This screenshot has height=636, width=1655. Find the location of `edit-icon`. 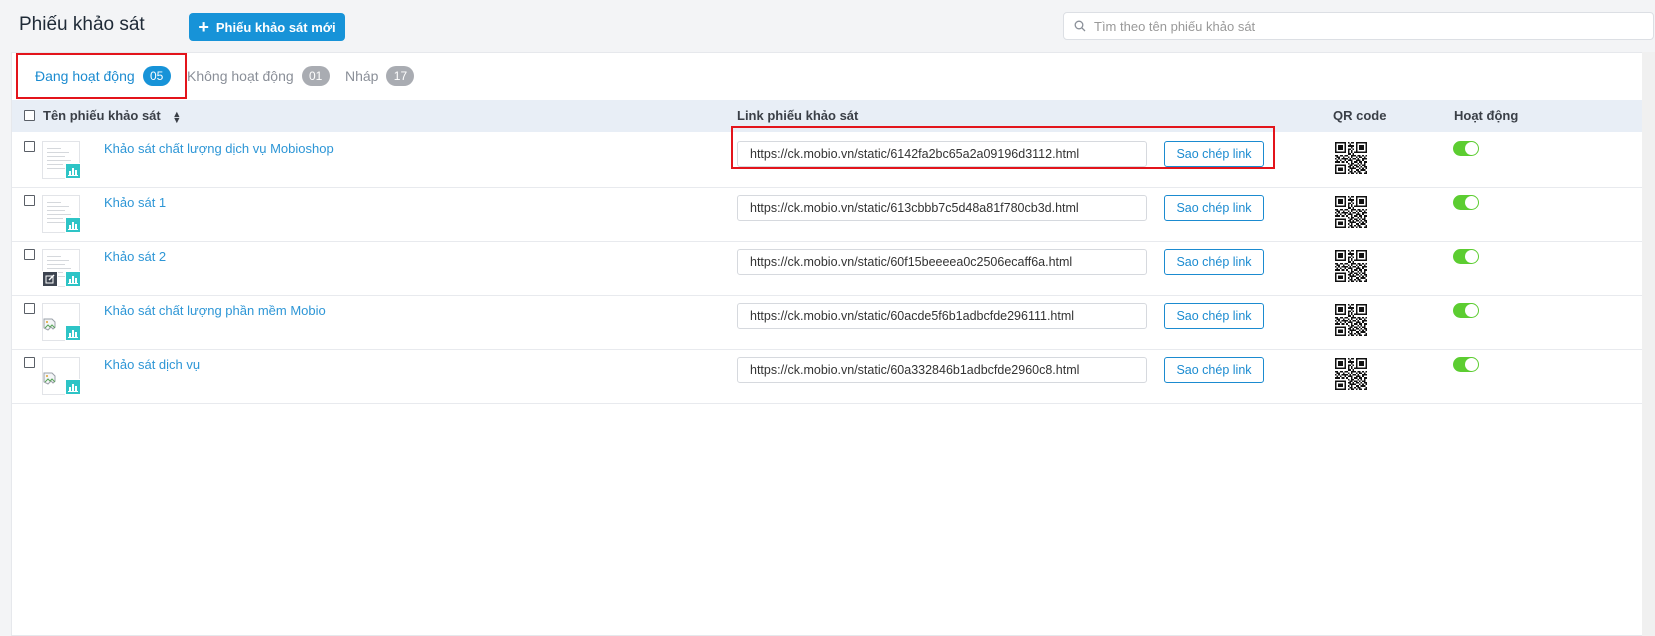

edit-icon is located at coordinates (50, 279).